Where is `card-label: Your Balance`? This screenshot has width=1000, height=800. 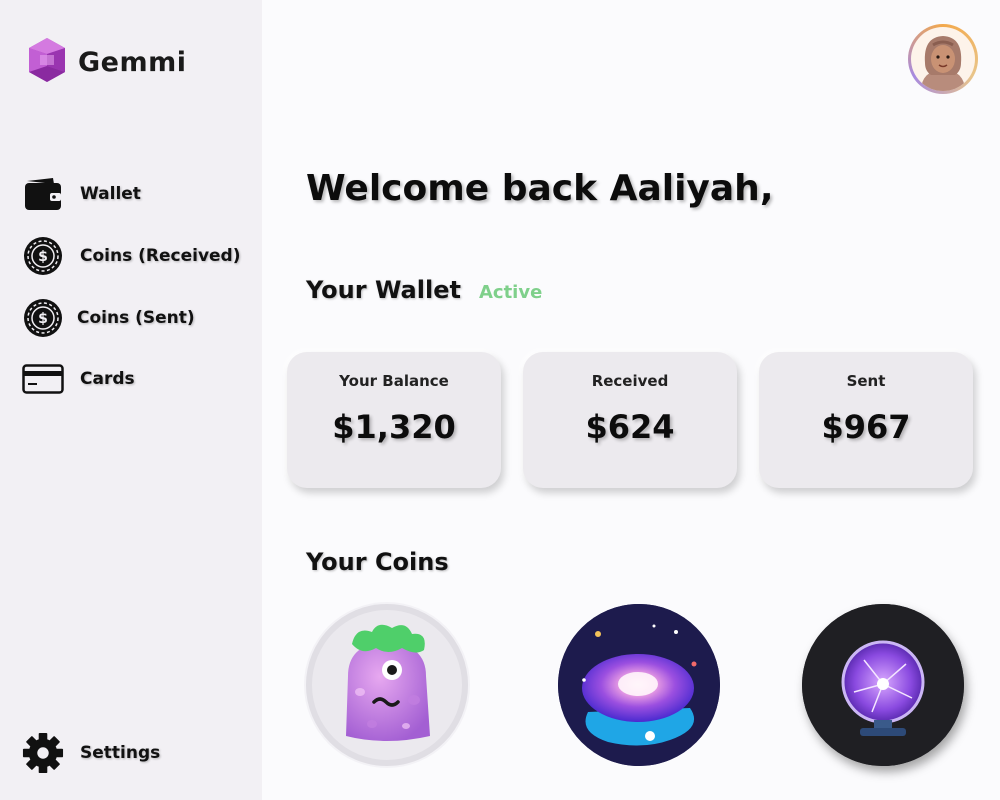 card-label: Your Balance is located at coordinates (394, 381).